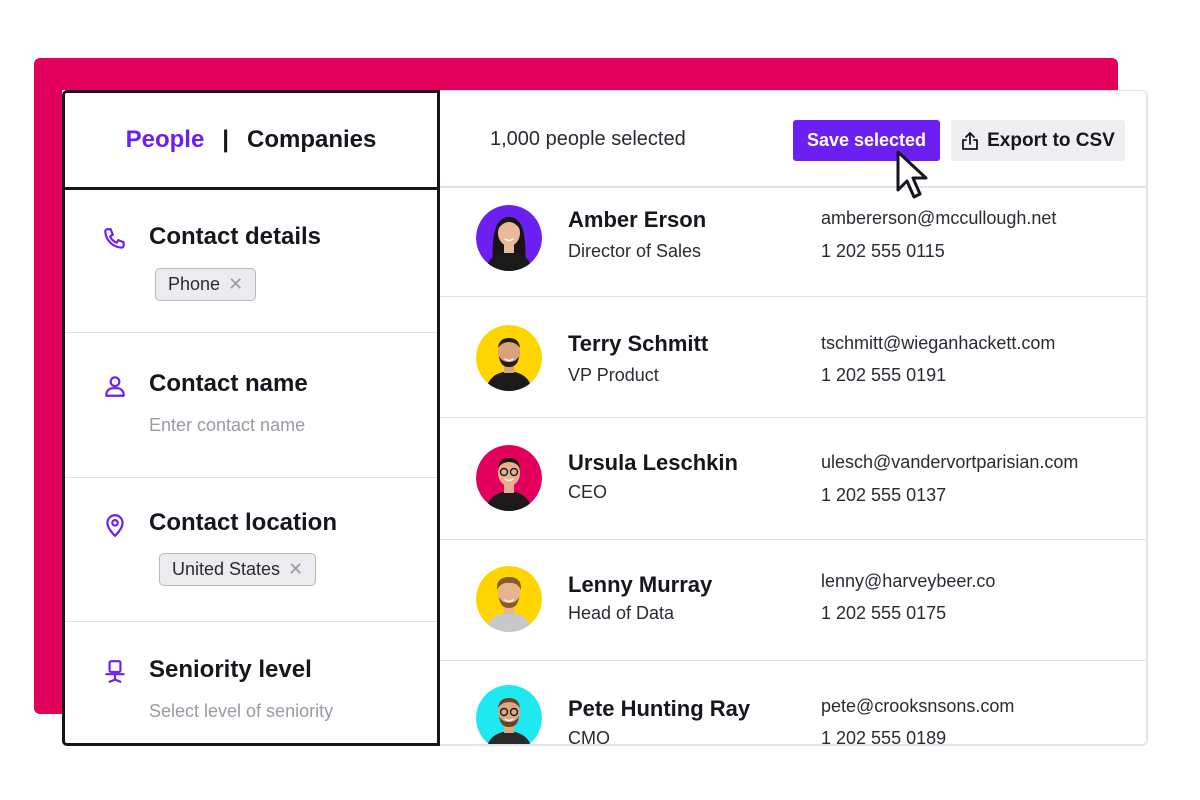 This screenshot has width=1200, height=800. Describe the element at coordinates (640, 584) in the screenshot. I see `person-name: Lenny Murray` at that location.